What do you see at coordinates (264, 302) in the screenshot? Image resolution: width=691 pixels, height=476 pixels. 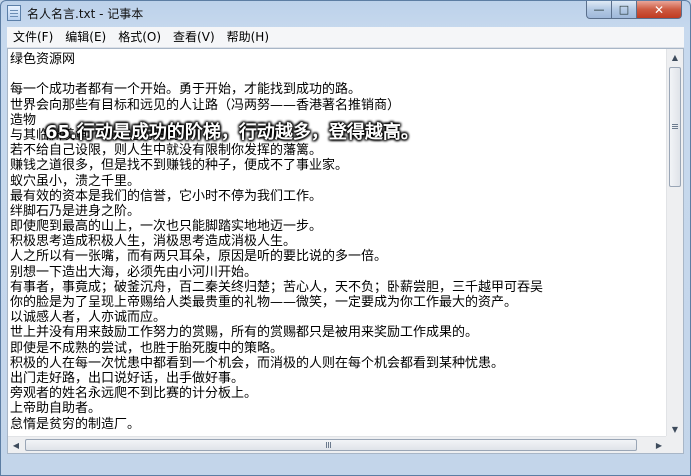 I see `text-line: 你的脸是为了呈现上帝赐给人类最贵重的礼物——微笑，一定要成为你工作最大的资产。` at bounding box center [264, 302].